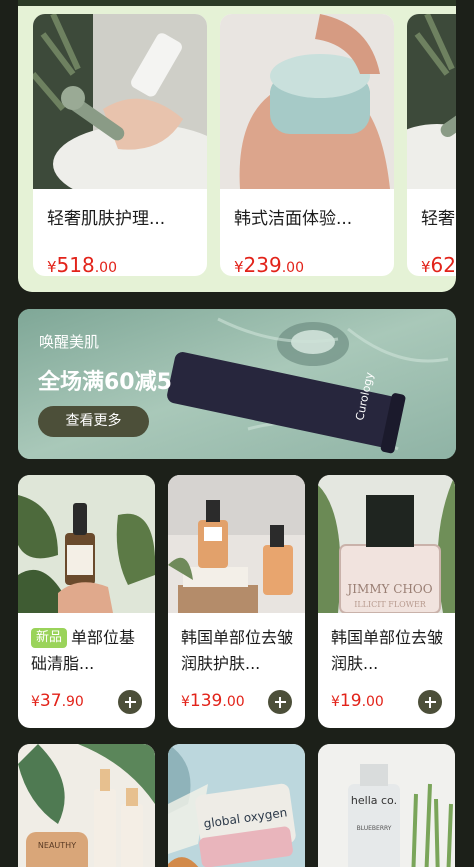 The width and height of the screenshot is (474, 867). I want to click on product-image-cream-tub: global oxygen, so click(236, 805).